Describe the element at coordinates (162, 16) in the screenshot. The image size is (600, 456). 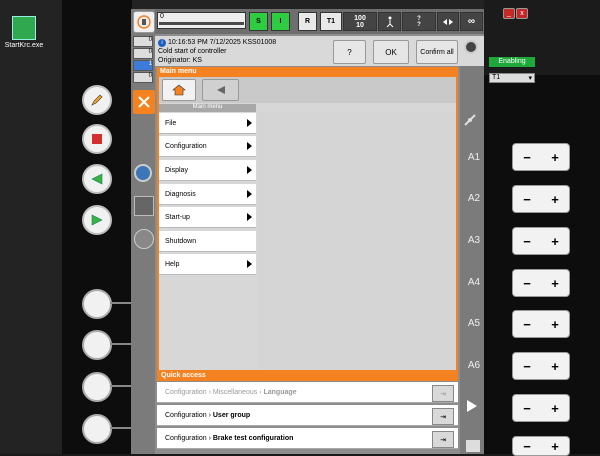
I see `program-field-text: 0` at that location.